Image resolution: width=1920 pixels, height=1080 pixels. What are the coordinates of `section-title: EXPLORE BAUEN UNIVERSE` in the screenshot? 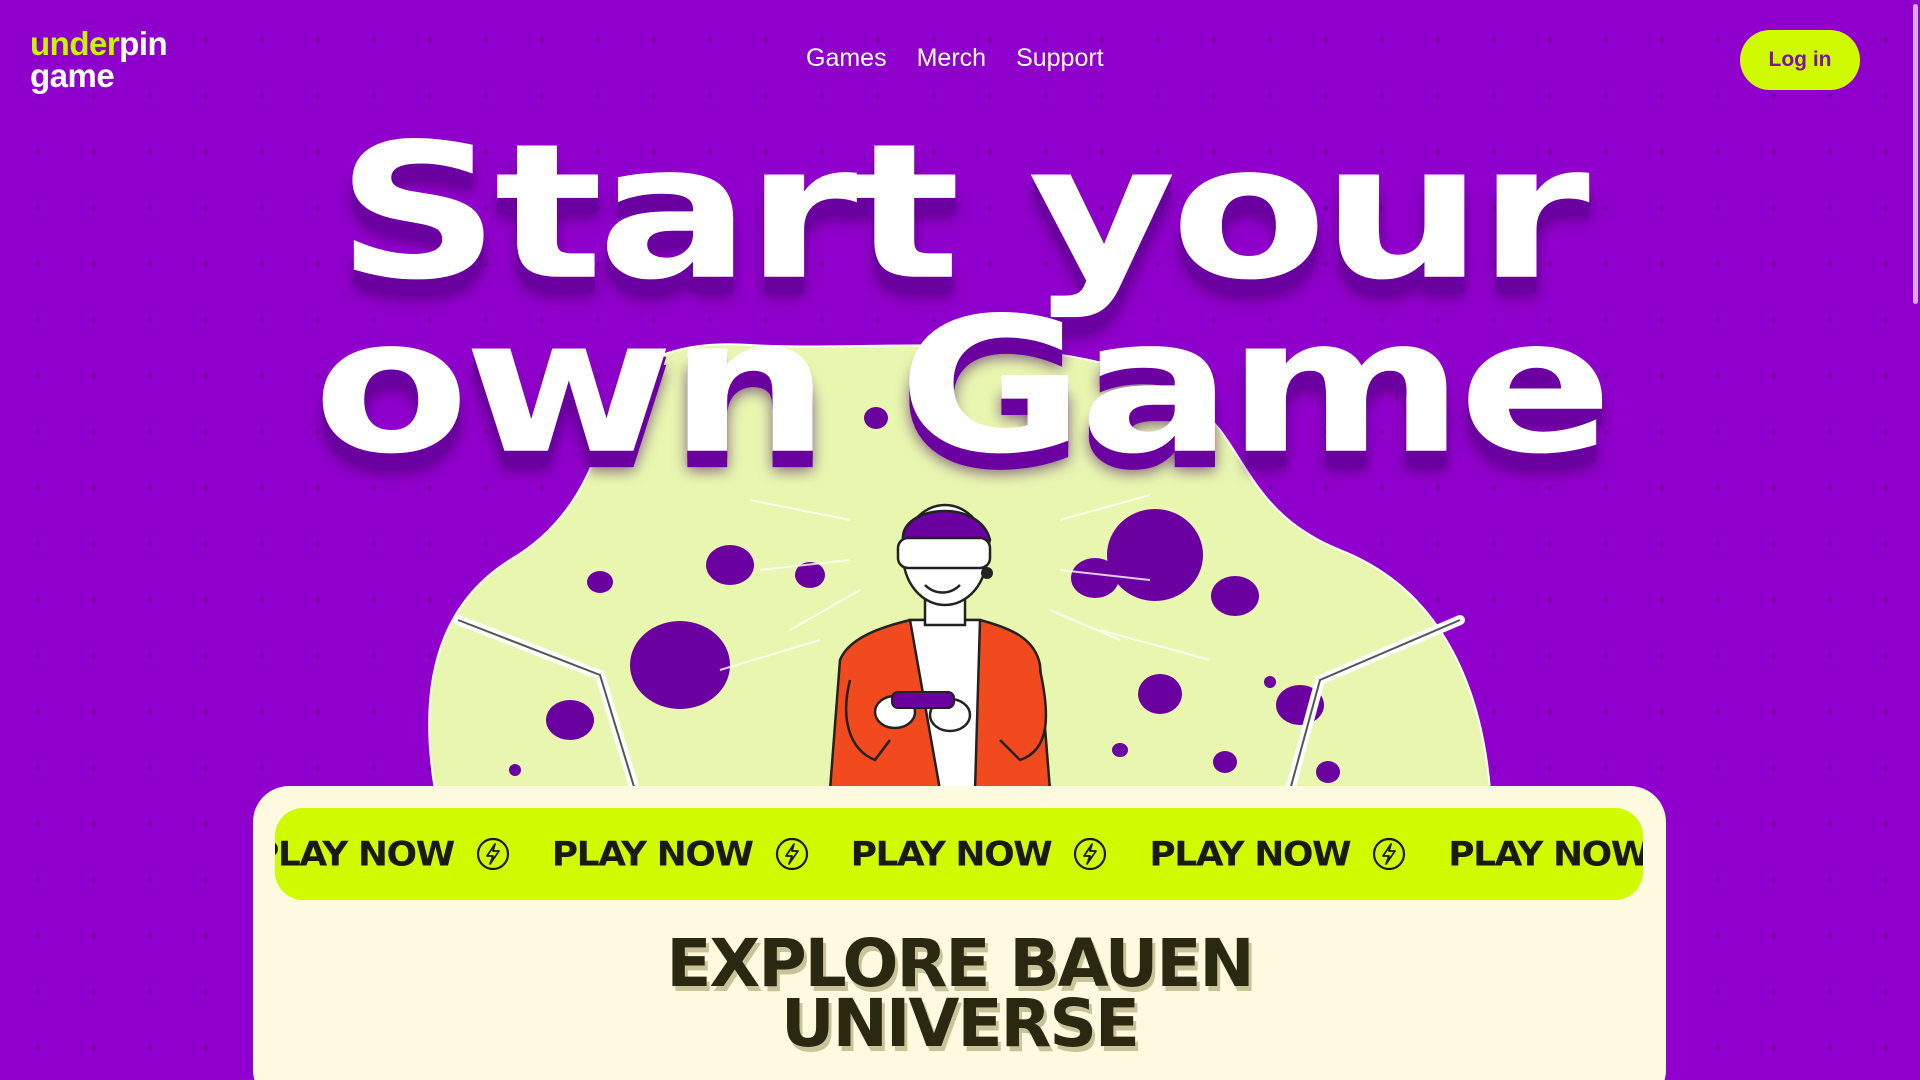 It's located at (959, 994).